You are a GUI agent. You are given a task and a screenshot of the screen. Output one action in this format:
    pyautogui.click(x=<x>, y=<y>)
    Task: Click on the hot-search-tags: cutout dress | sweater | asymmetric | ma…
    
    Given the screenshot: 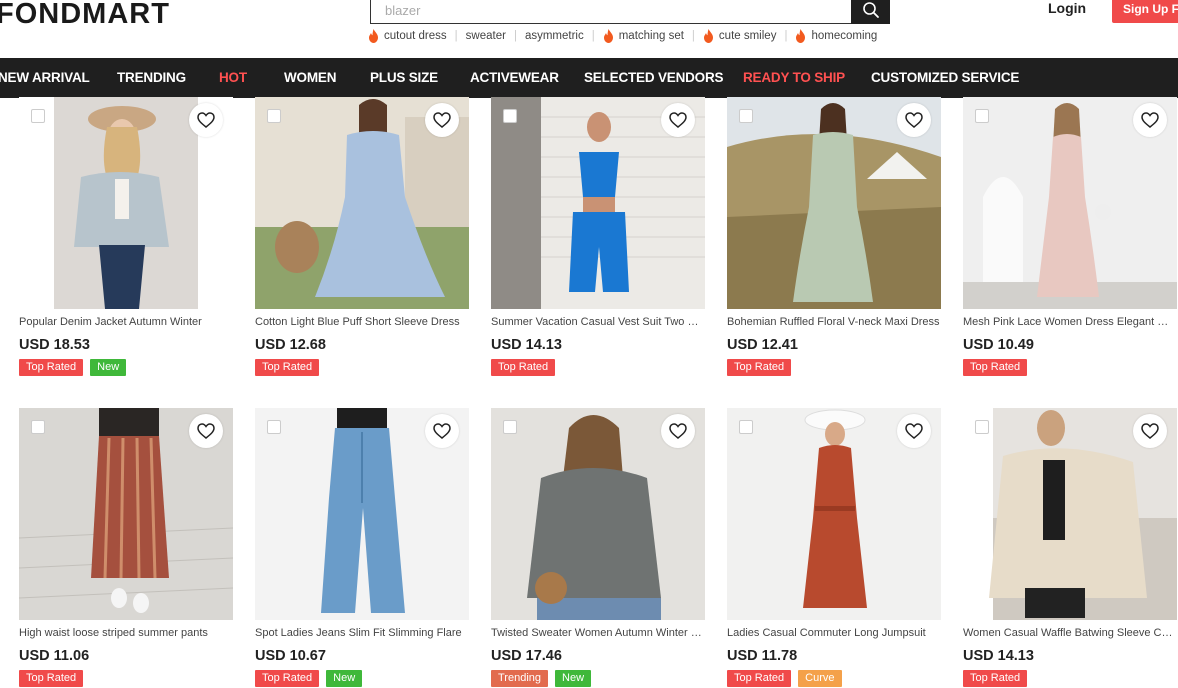 What is the action you would take?
    pyautogui.click(x=622, y=36)
    